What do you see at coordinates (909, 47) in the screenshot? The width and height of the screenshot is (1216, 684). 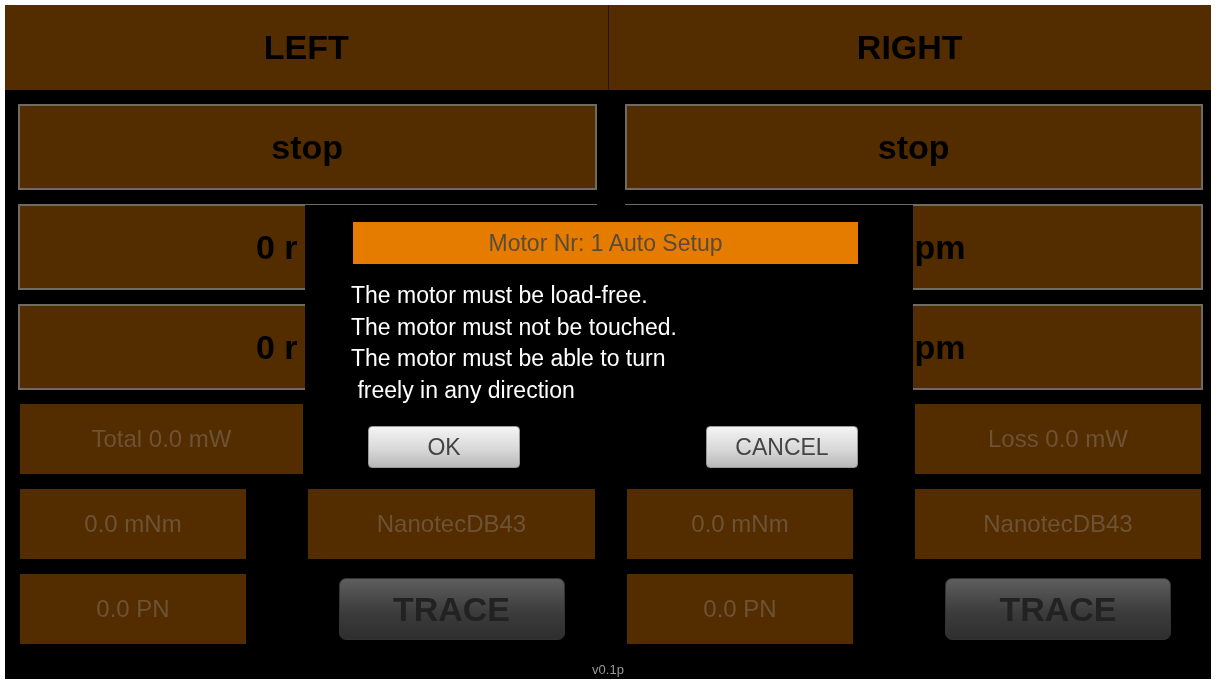 I see `panel-header: RIGHT` at bounding box center [909, 47].